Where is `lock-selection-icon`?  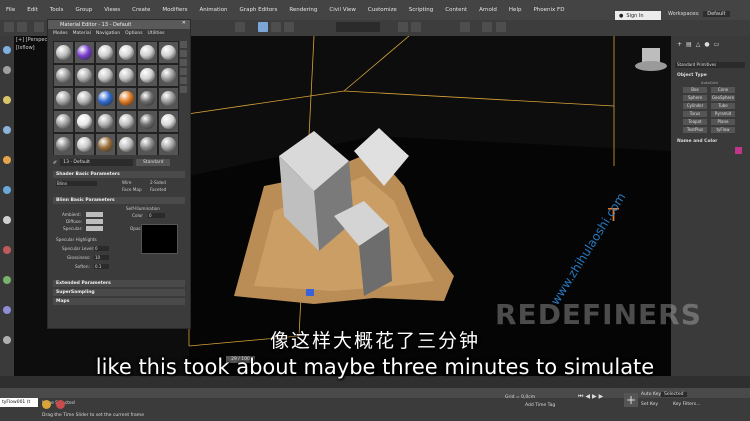 lock-selection-icon is located at coordinates (46, 404).